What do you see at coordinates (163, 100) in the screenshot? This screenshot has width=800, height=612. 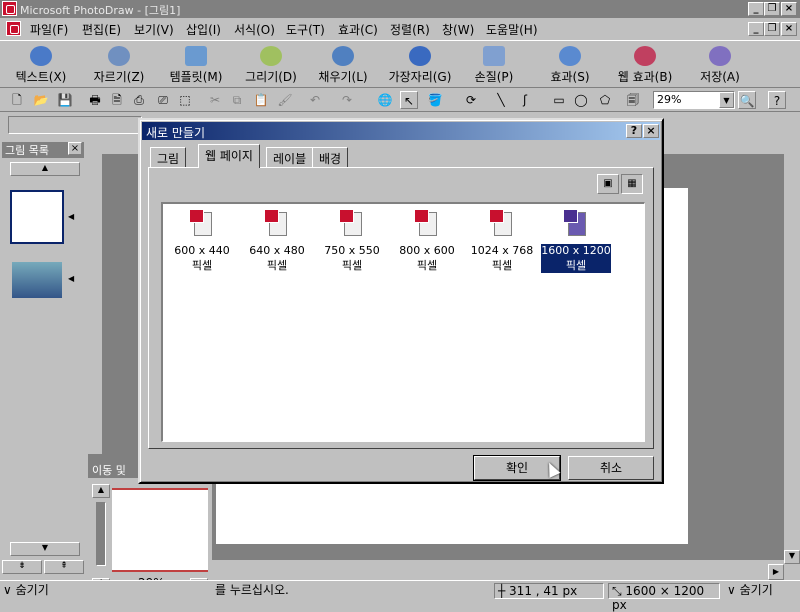 I see `camera-icon: ⎚` at bounding box center [163, 100].